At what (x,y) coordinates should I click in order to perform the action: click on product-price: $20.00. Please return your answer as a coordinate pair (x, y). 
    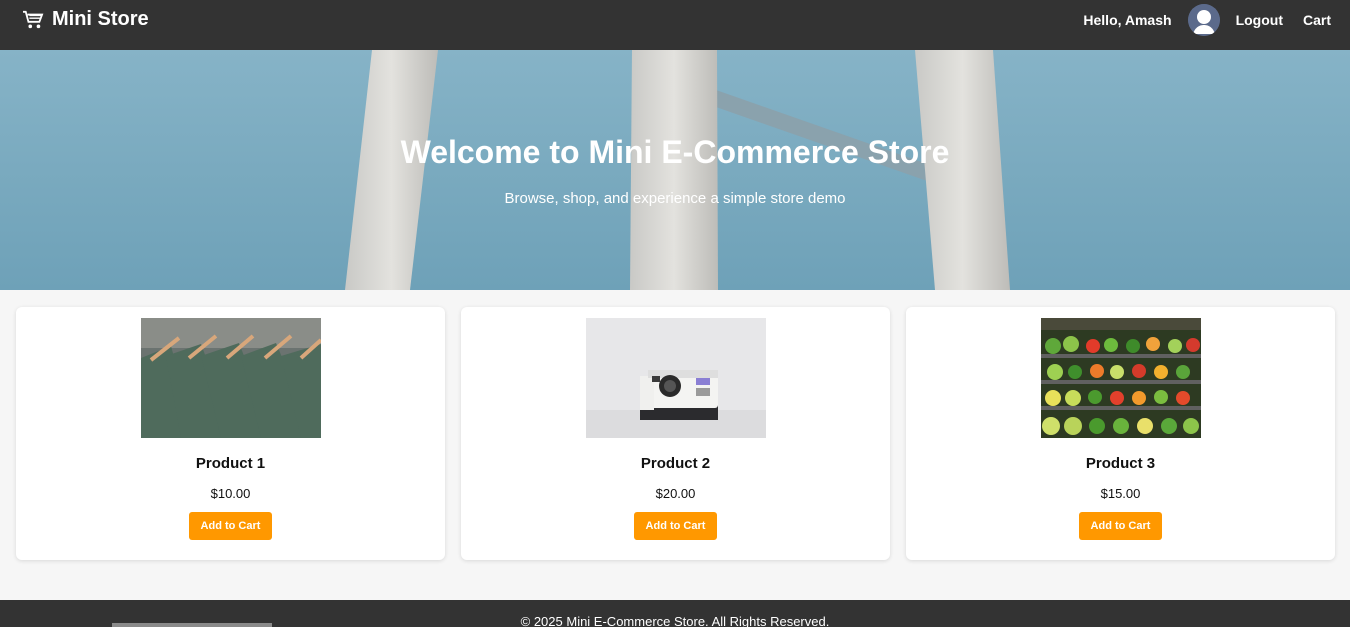
    Looking at the image, I should click on (675, 493).